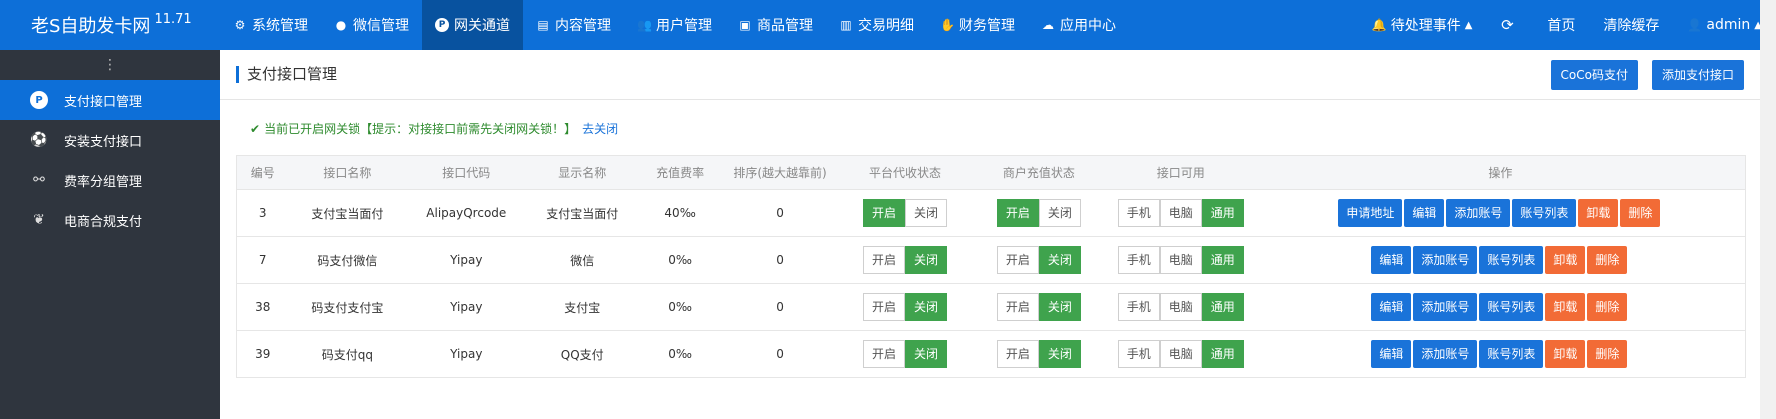 This screenshot has height=419, width=1776. Describe the element at coordinates (347, 307) in the screenshot. I see `cell-name: 码支付支付宝` at that location.